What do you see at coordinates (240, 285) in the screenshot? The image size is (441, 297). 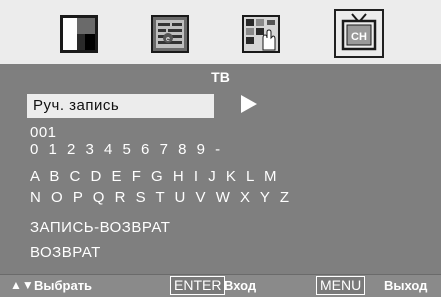 I see `enter-hint: Вход` at bounding box center [240, 285].